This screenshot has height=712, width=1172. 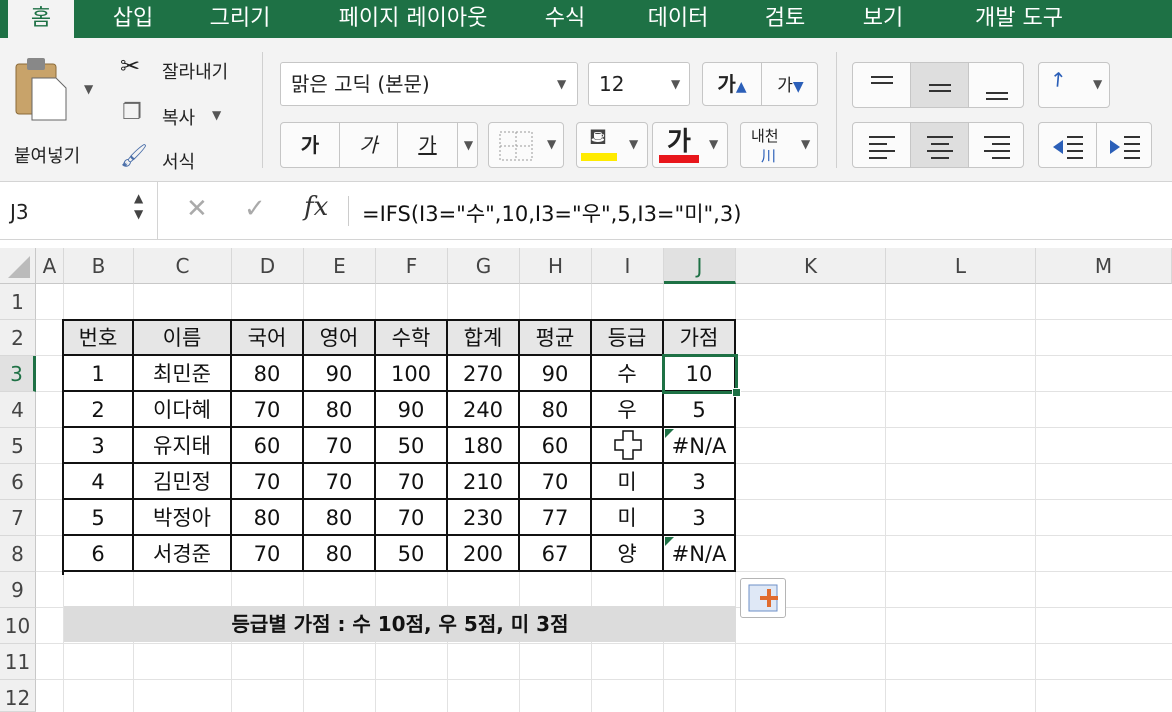 I want to click on column-header-a: A, so click(x=50, y=266).